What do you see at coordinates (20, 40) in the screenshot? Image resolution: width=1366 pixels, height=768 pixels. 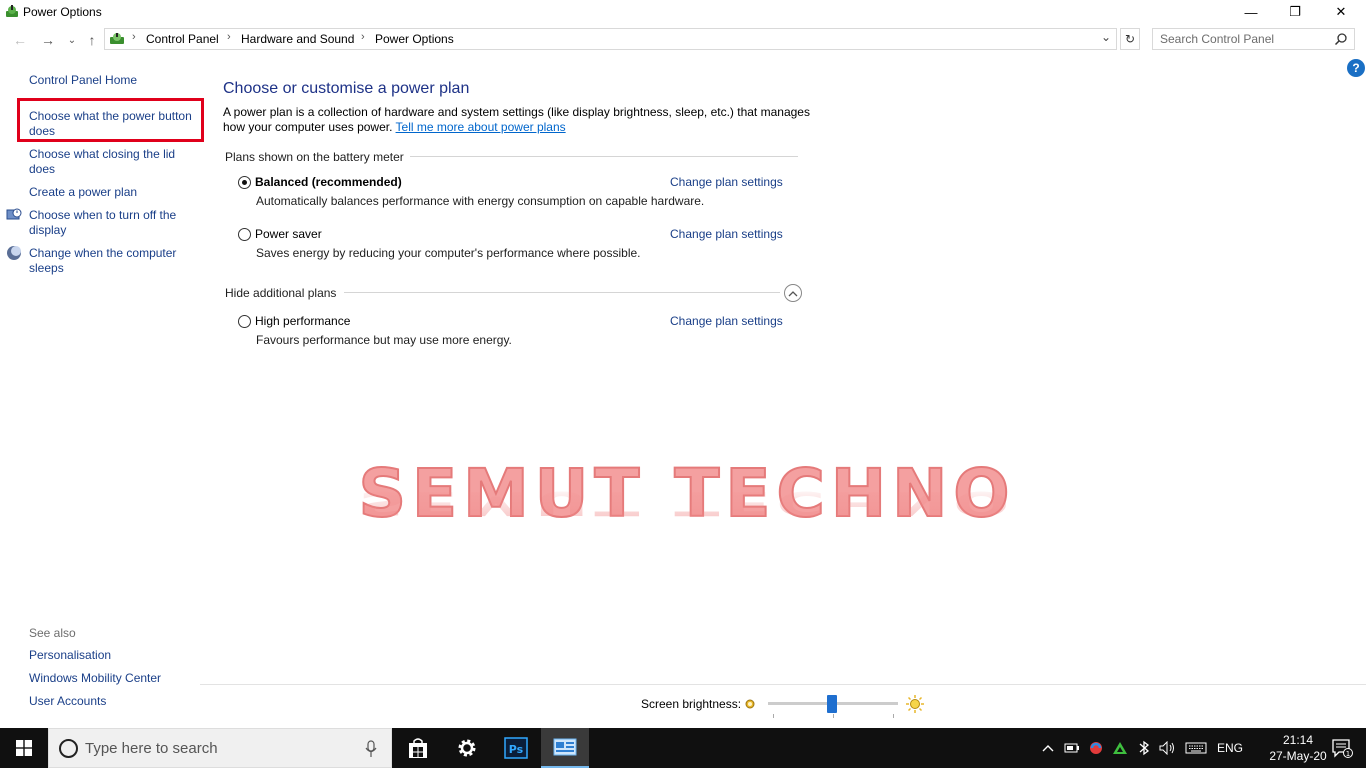 I see `back-button: ←` at bounding box center [20, 40].